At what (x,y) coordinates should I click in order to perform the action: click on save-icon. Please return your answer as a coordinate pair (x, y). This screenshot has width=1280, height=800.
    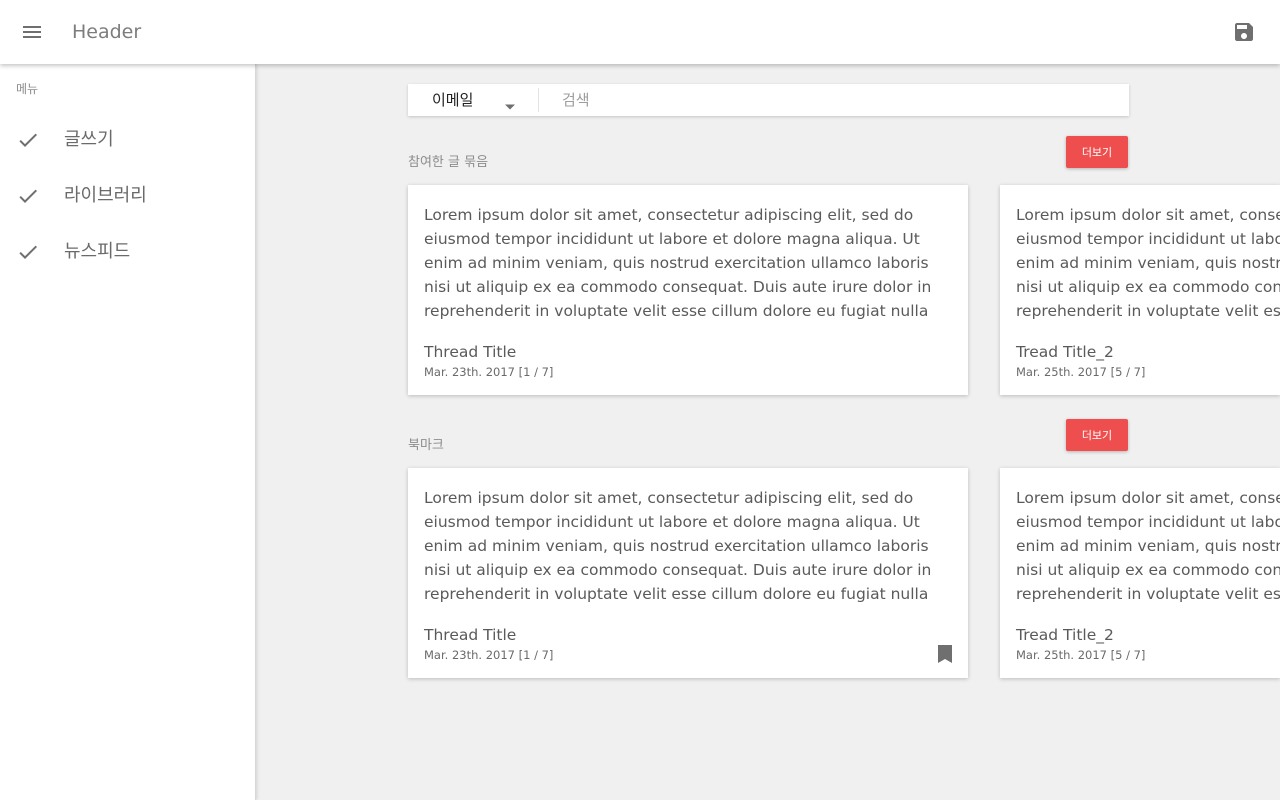
    Looking at the image, I should click on (1244, 32).